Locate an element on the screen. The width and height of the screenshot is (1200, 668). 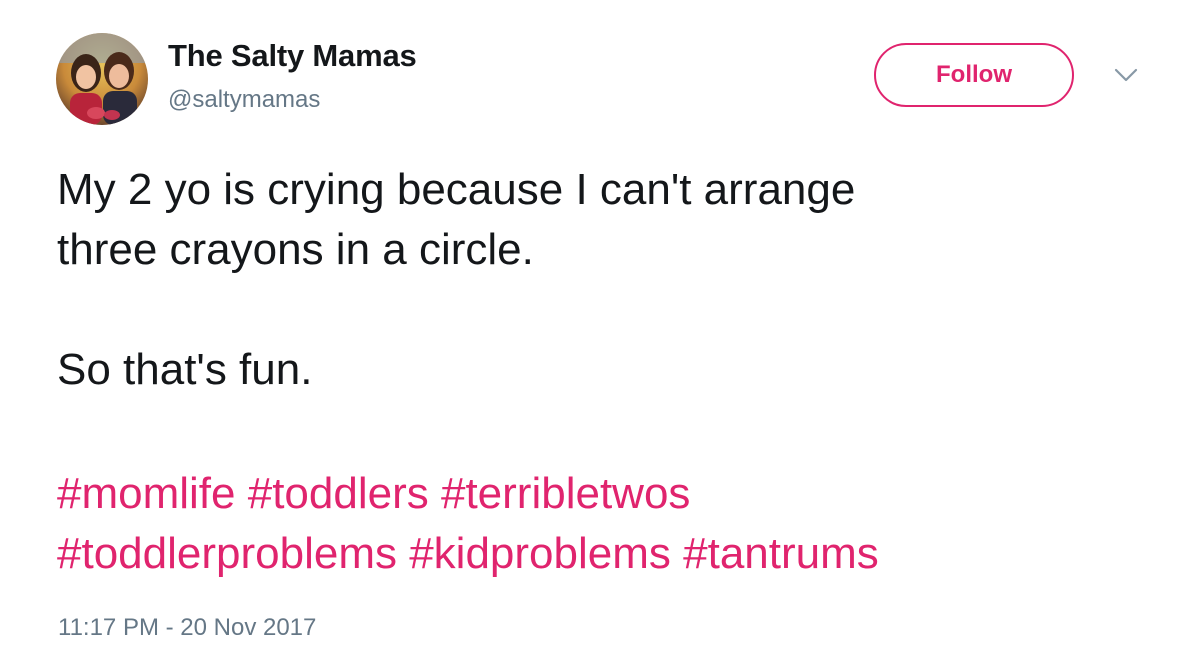
hashtag-row: #toddlerproblems #kidproblems #tantrums is located at coordinates (607, 554).